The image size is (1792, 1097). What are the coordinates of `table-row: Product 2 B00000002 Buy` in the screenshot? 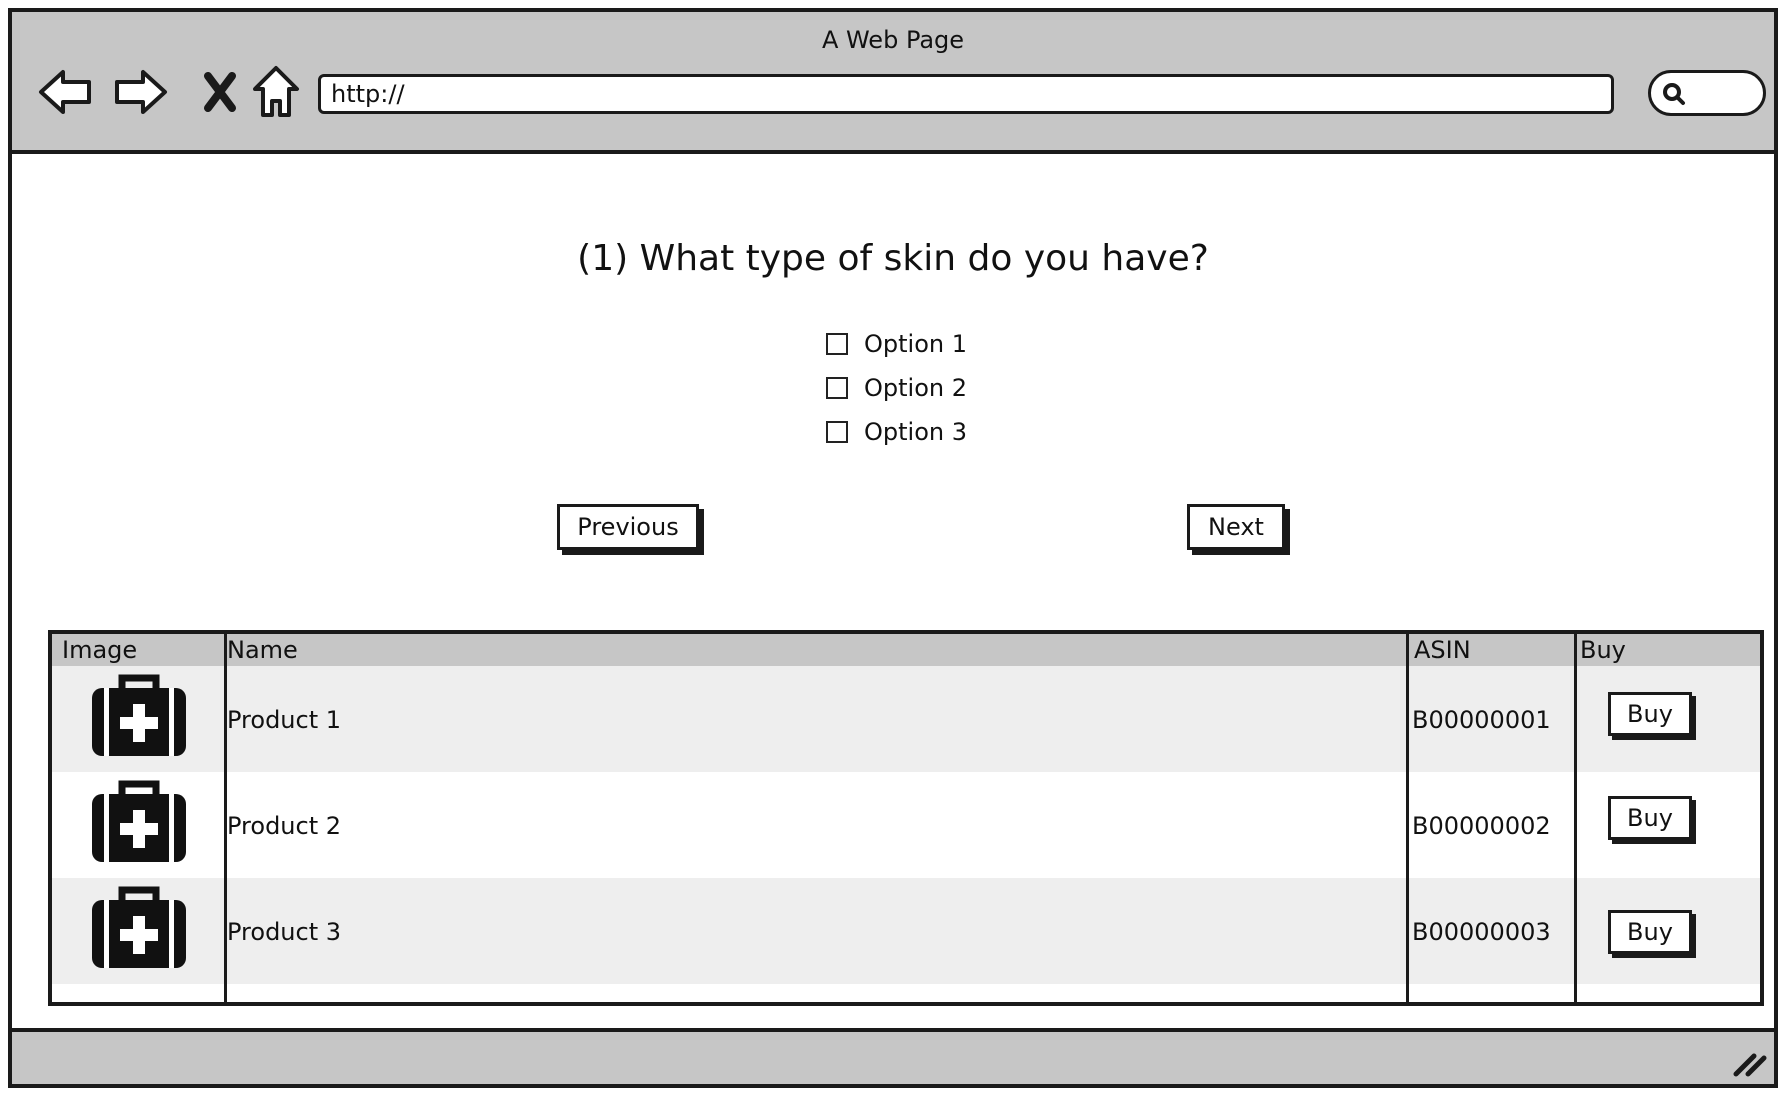 It's located at (906, 825).